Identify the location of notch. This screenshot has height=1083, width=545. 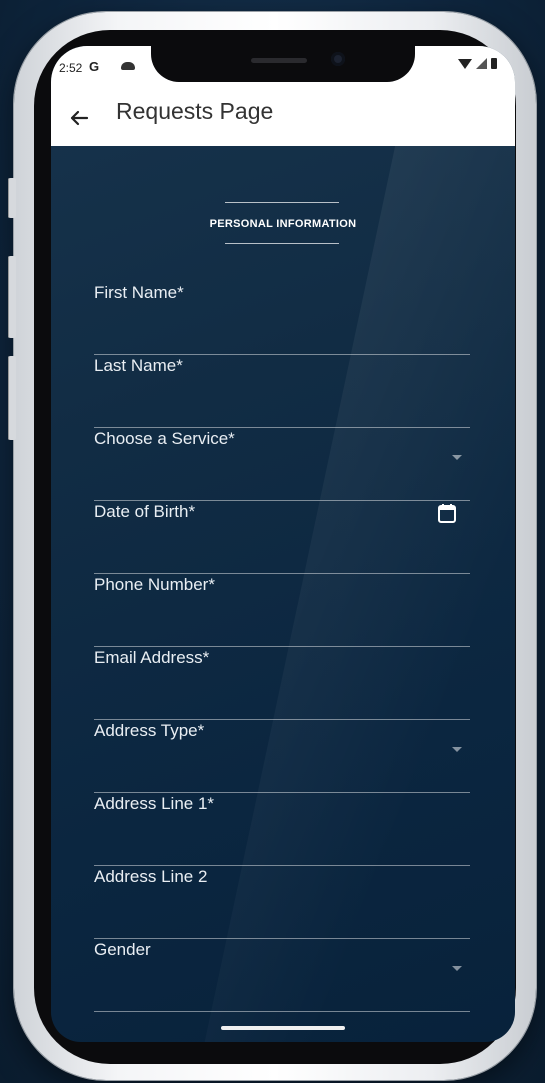
(283, 64).